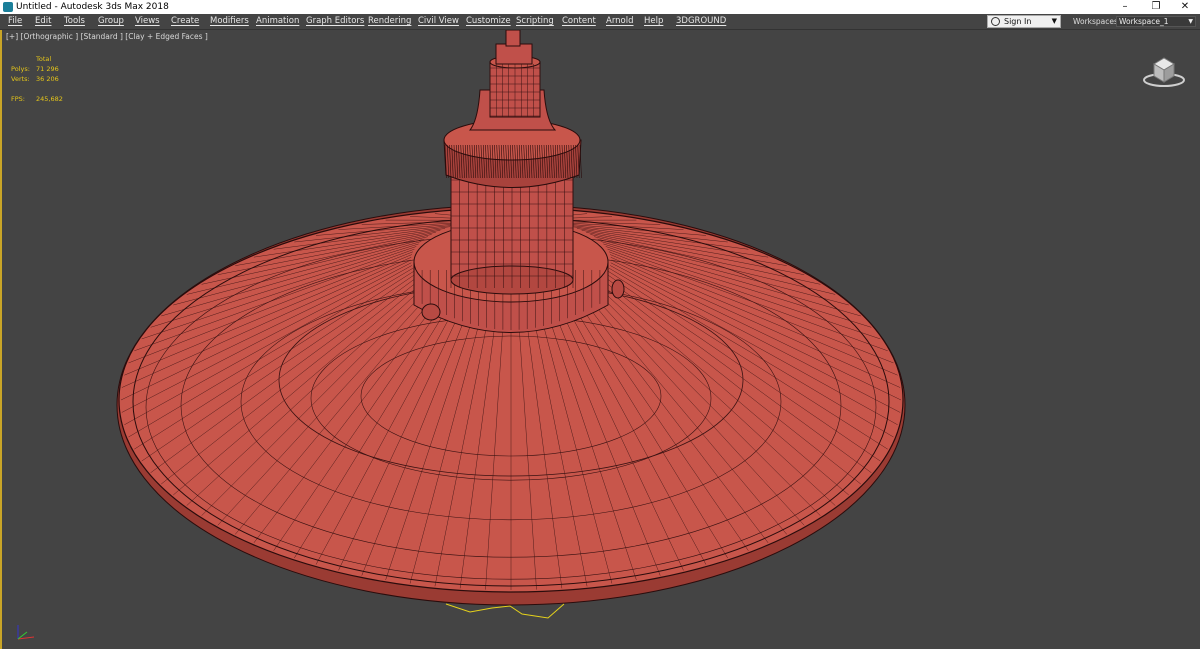  Describe the element at coordinates (389, 21) in the screenshot. I see `menu-rendering: Rendering` at that location.